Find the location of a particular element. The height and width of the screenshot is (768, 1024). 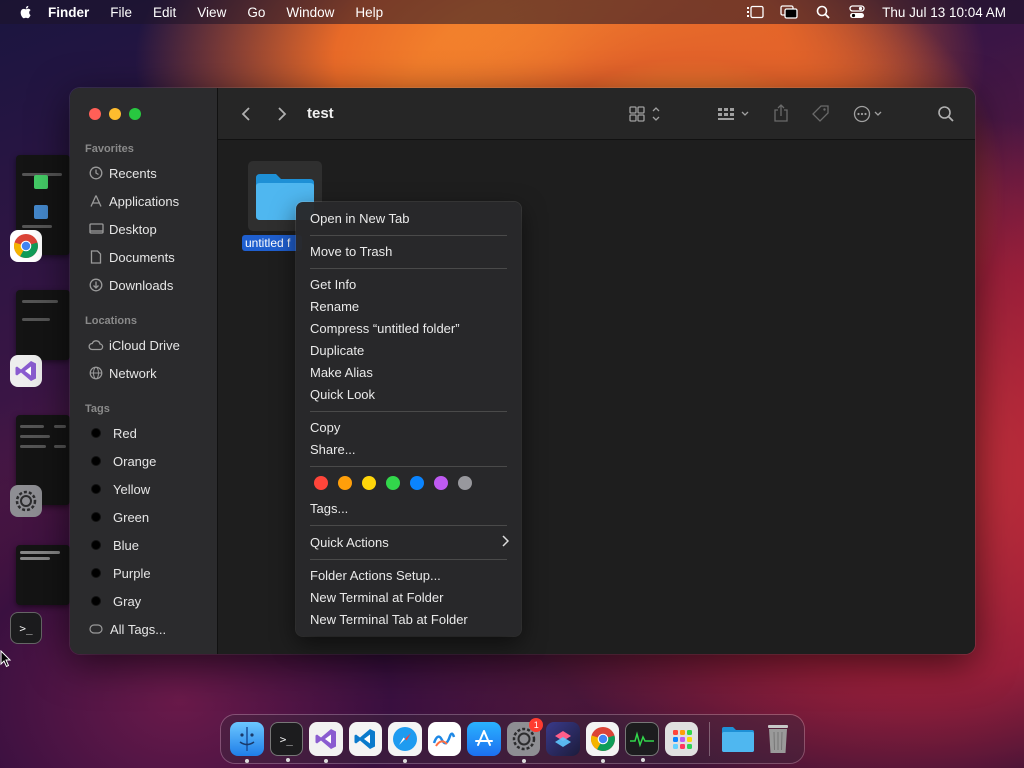

sidebar-tag-gray: Gray is located at coordinates (114, 601).